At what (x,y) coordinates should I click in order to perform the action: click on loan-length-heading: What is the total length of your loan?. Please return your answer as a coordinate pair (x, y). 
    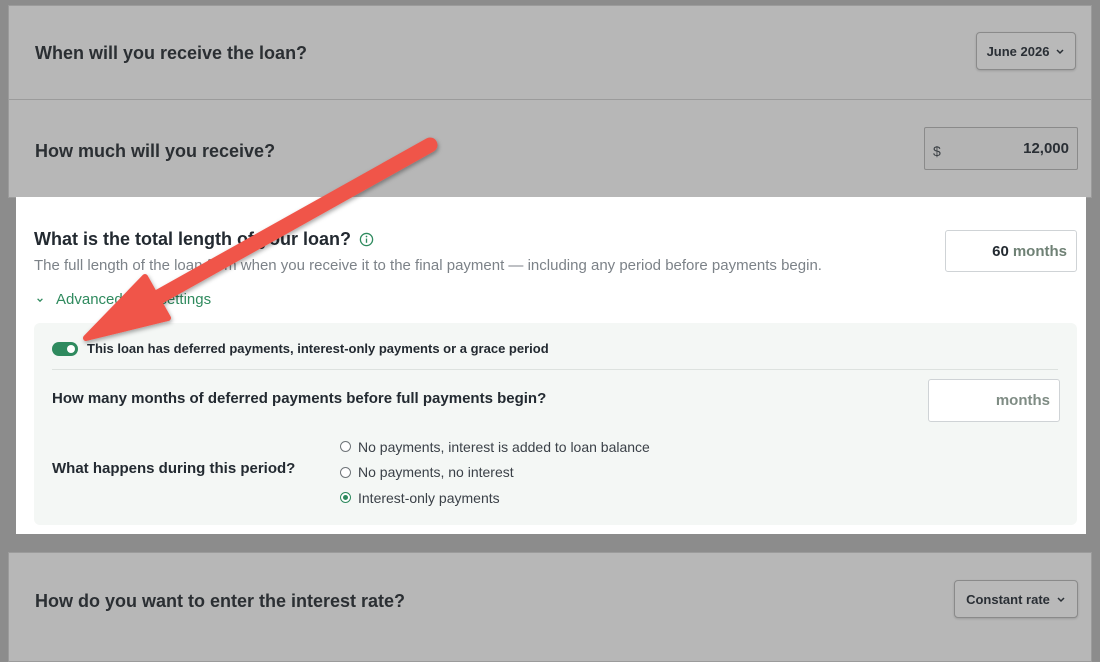
    Looking at the image, I should click on (204, 239).